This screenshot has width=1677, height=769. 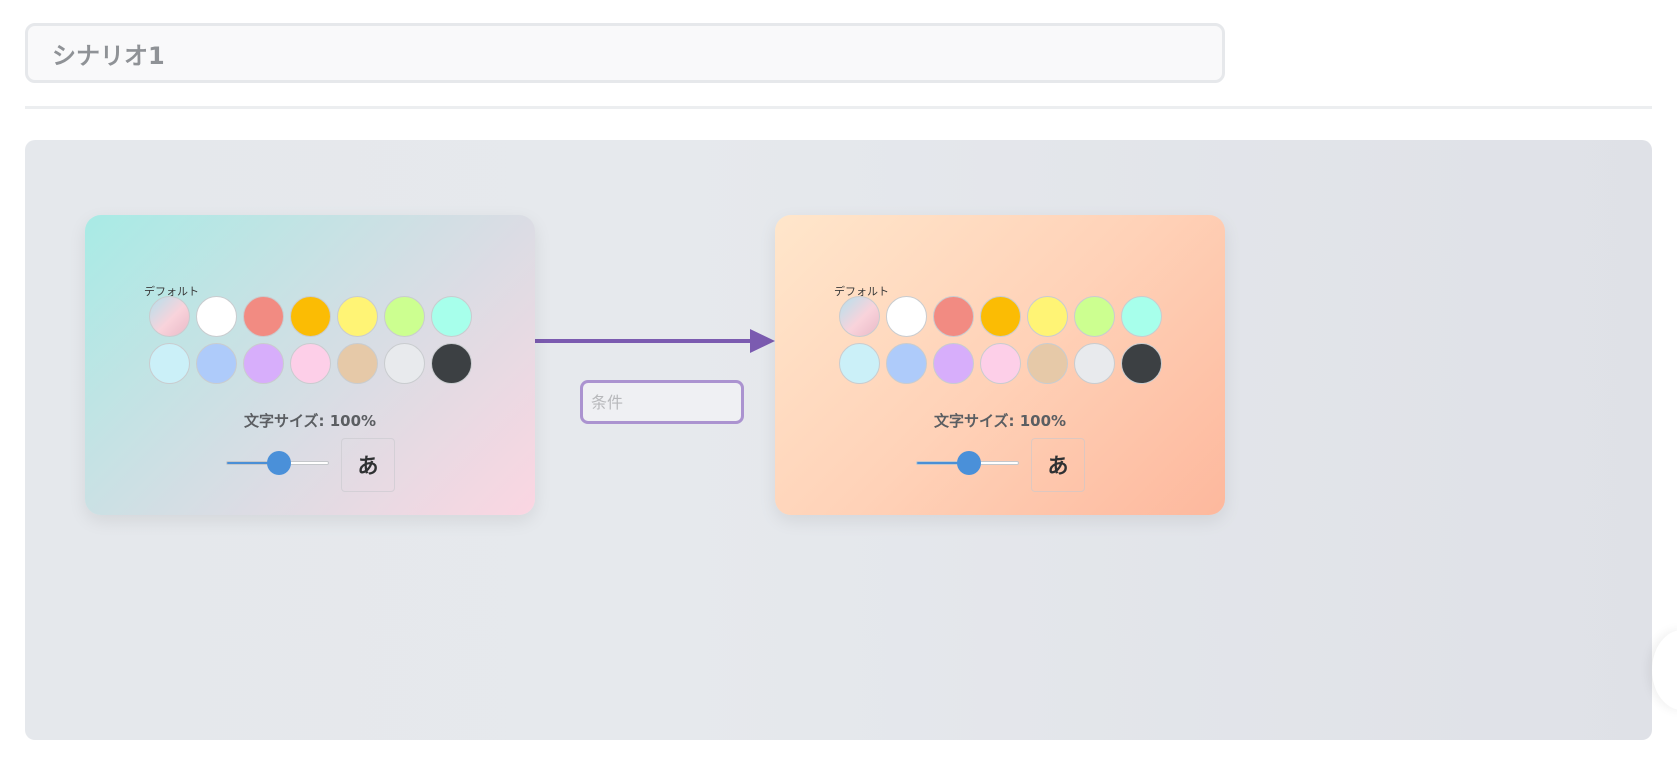 I want to click on scenario-node-2: デフォルト 文字サイズ: 100% あ, so click(x=1000, y=365).